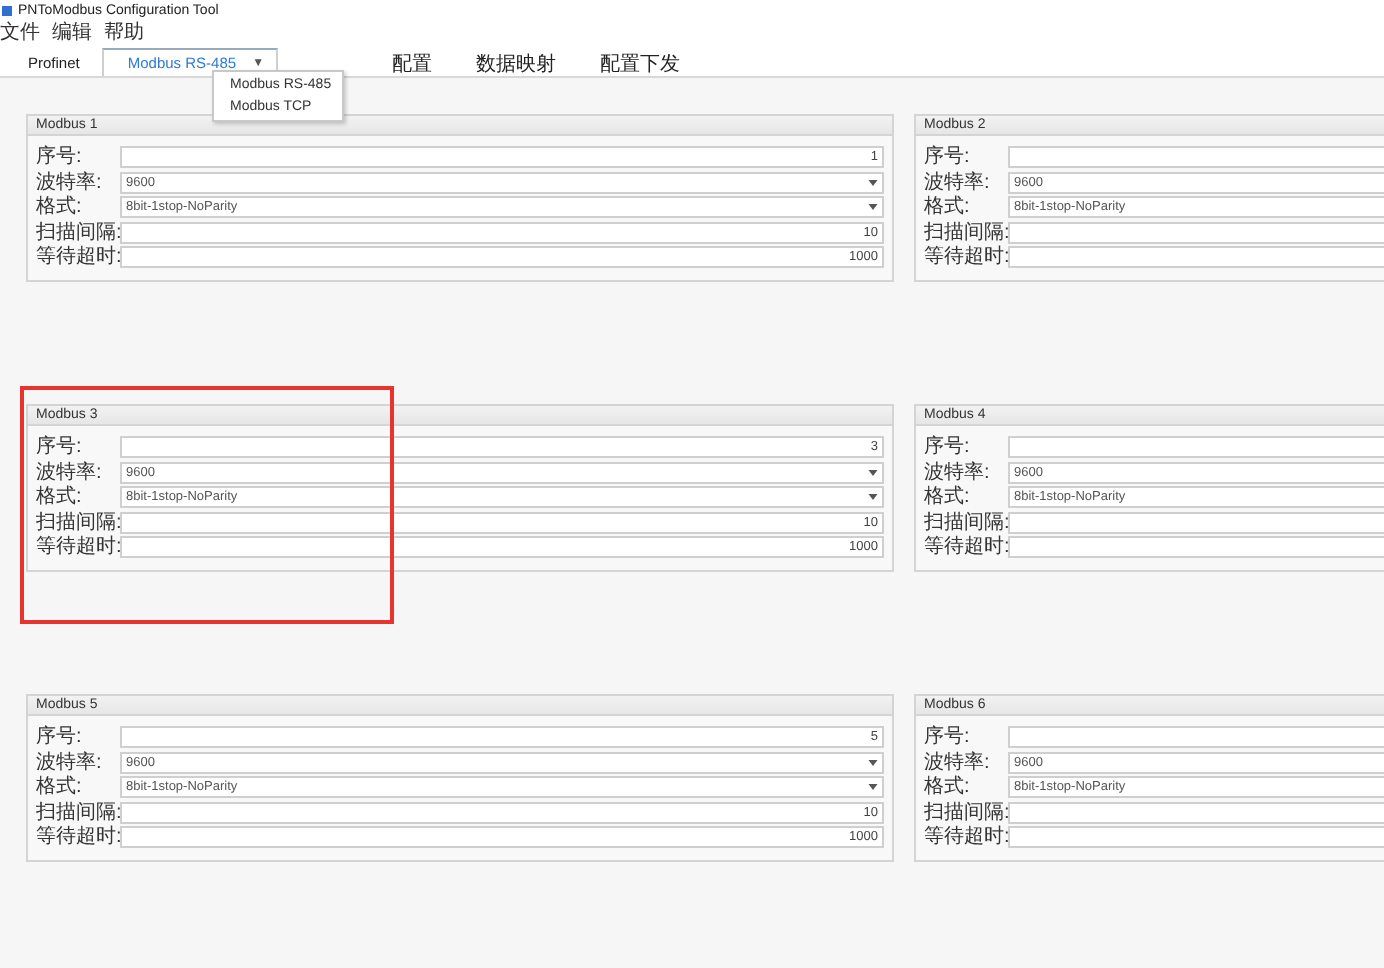 The width and height of the screenshot is (1384, 968). Describe the element at coordinates (7, 11) in the screenshot. I see `app-icon` at that location.